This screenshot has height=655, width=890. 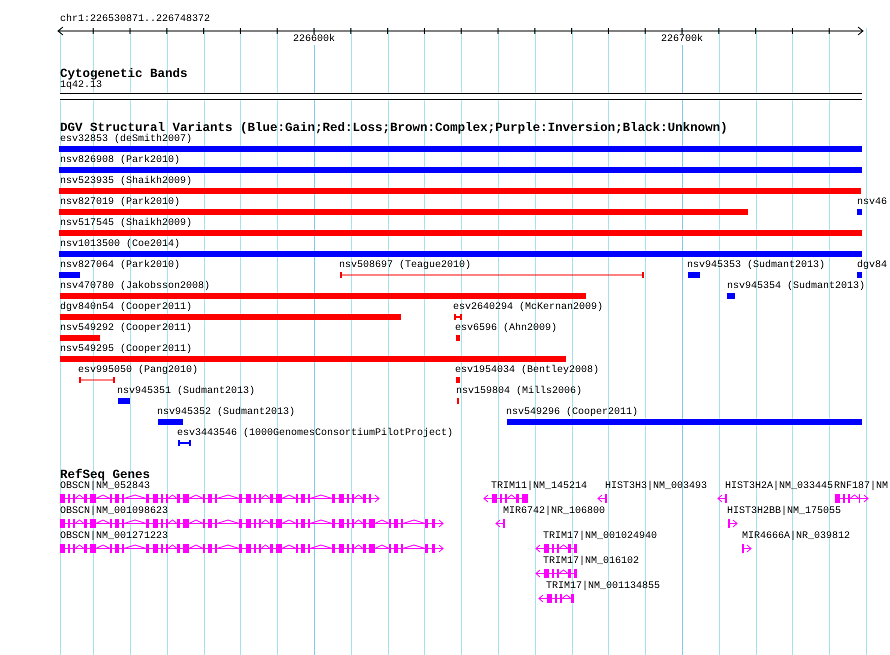 What do you see at coordinates (872, 203) in the screenshot?
I see `variant-label: nsv46` at bounding box center [872, 203].